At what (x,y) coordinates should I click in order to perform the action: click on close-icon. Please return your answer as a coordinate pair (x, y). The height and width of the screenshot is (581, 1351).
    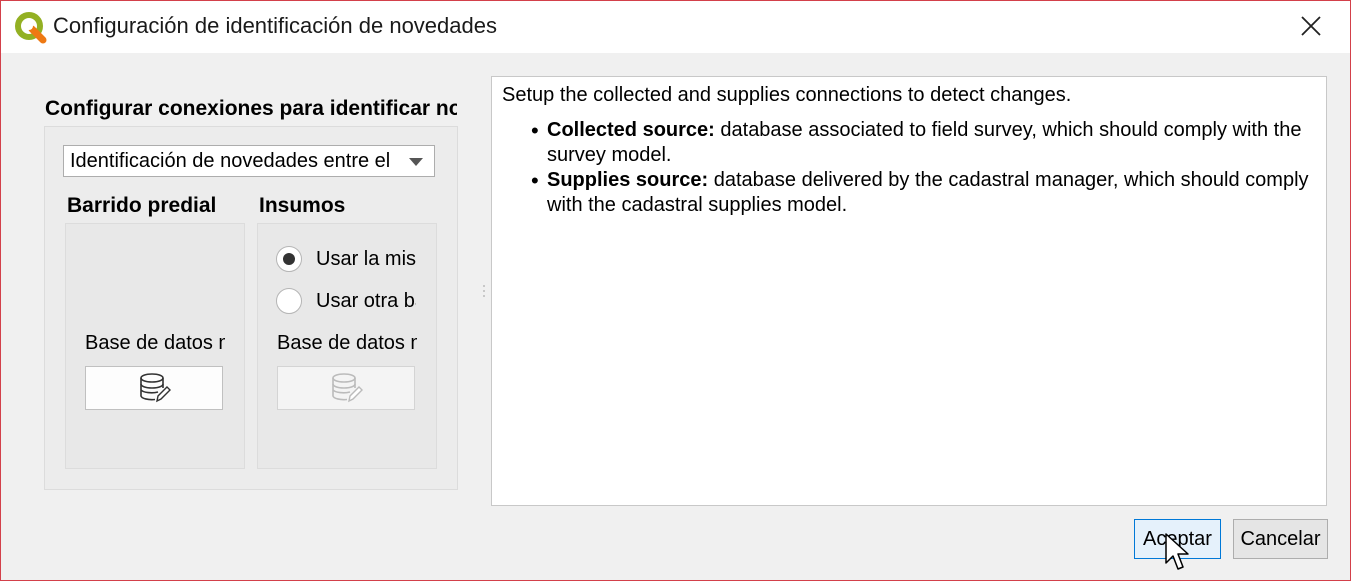
    Looking at the image, I should click on (1311, 26).